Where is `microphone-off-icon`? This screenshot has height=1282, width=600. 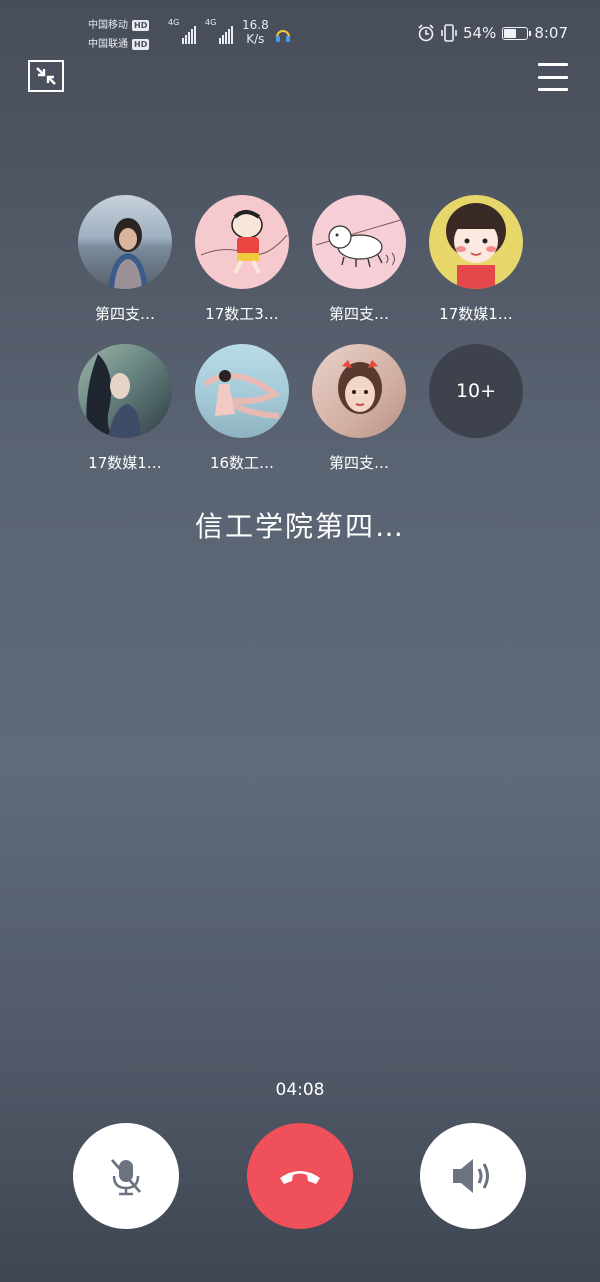
microphone-off-icon is located at coordinates (126, 1177).